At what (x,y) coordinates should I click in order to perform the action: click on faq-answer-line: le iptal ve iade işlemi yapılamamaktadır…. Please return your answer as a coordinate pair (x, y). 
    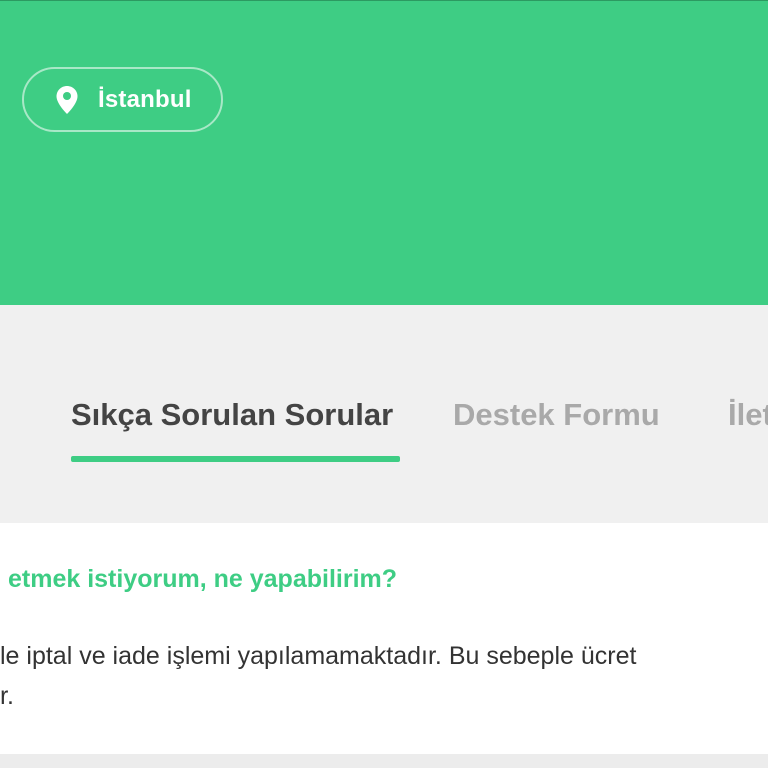
    Looking at the image, I should click on (318, 656).